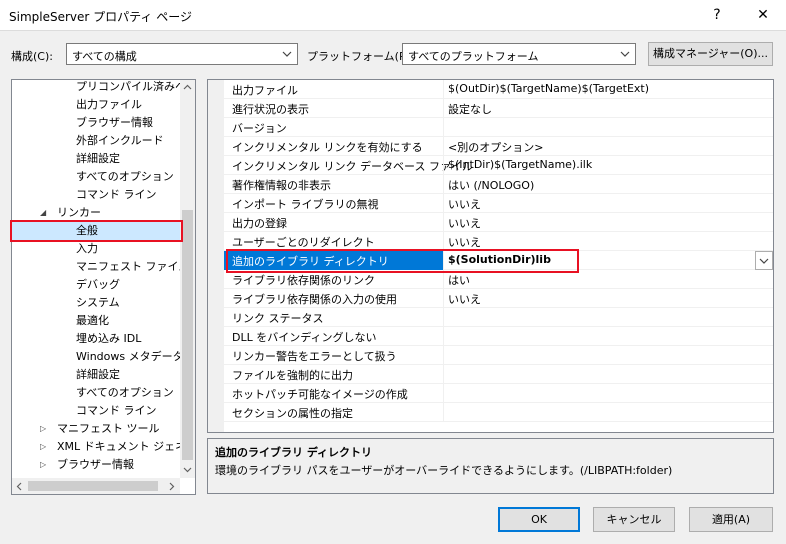 The width and height of the screenshot is (786, 544). Describe the element at coordinates (498, 203) in the screenshot. I see `property-row: インポート ライブラリの無視 いいえ` at that location.